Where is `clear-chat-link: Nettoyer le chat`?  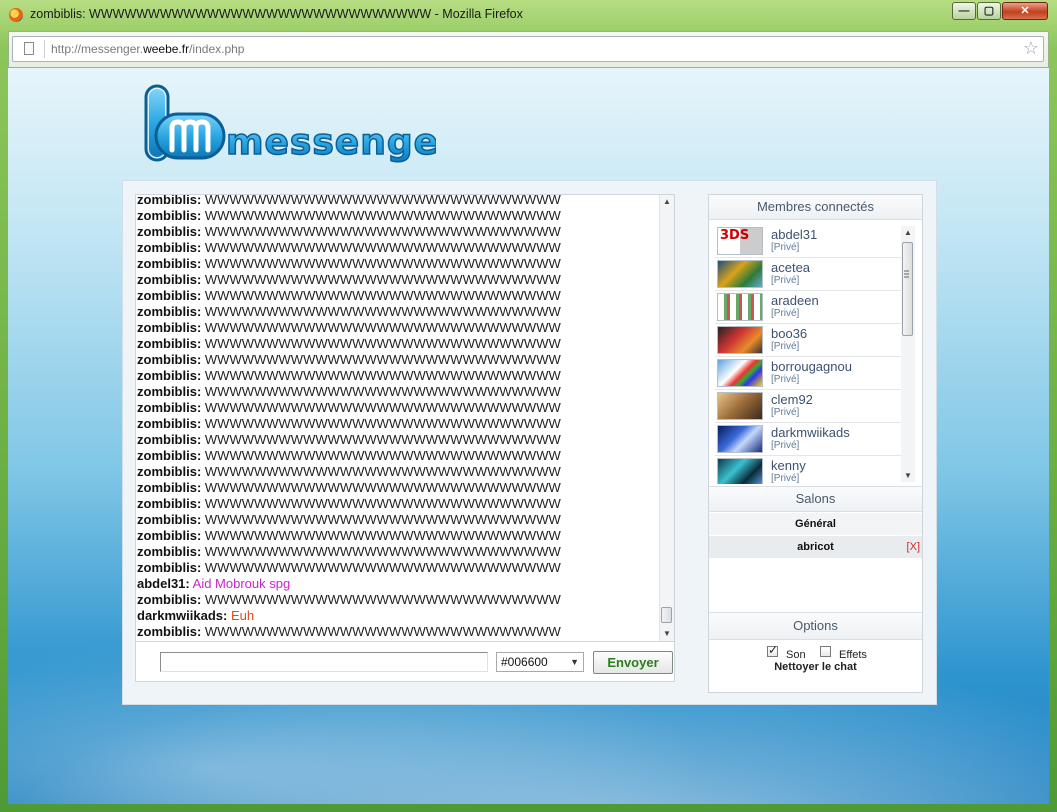
clear-chat-link: Nettoyer le chat is located at coordinates (815, 667).